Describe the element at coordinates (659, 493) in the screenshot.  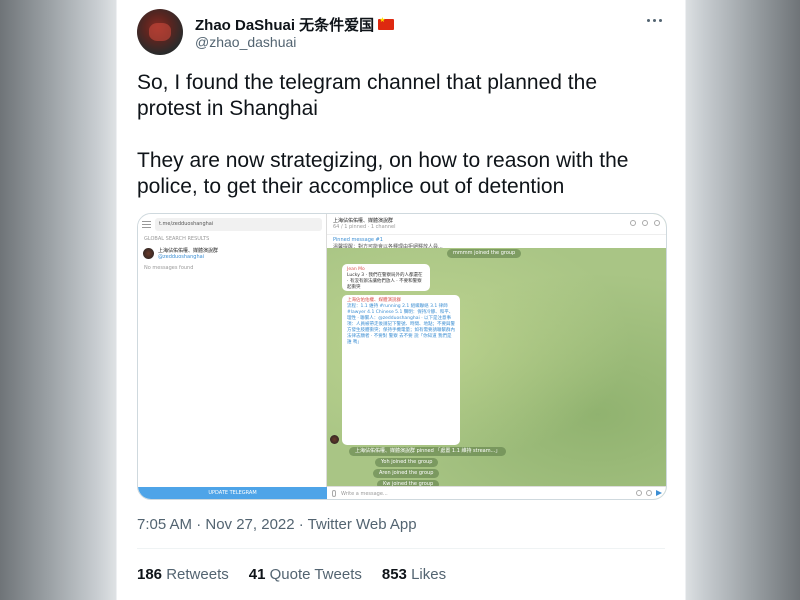
I see `send-icon` at that location.